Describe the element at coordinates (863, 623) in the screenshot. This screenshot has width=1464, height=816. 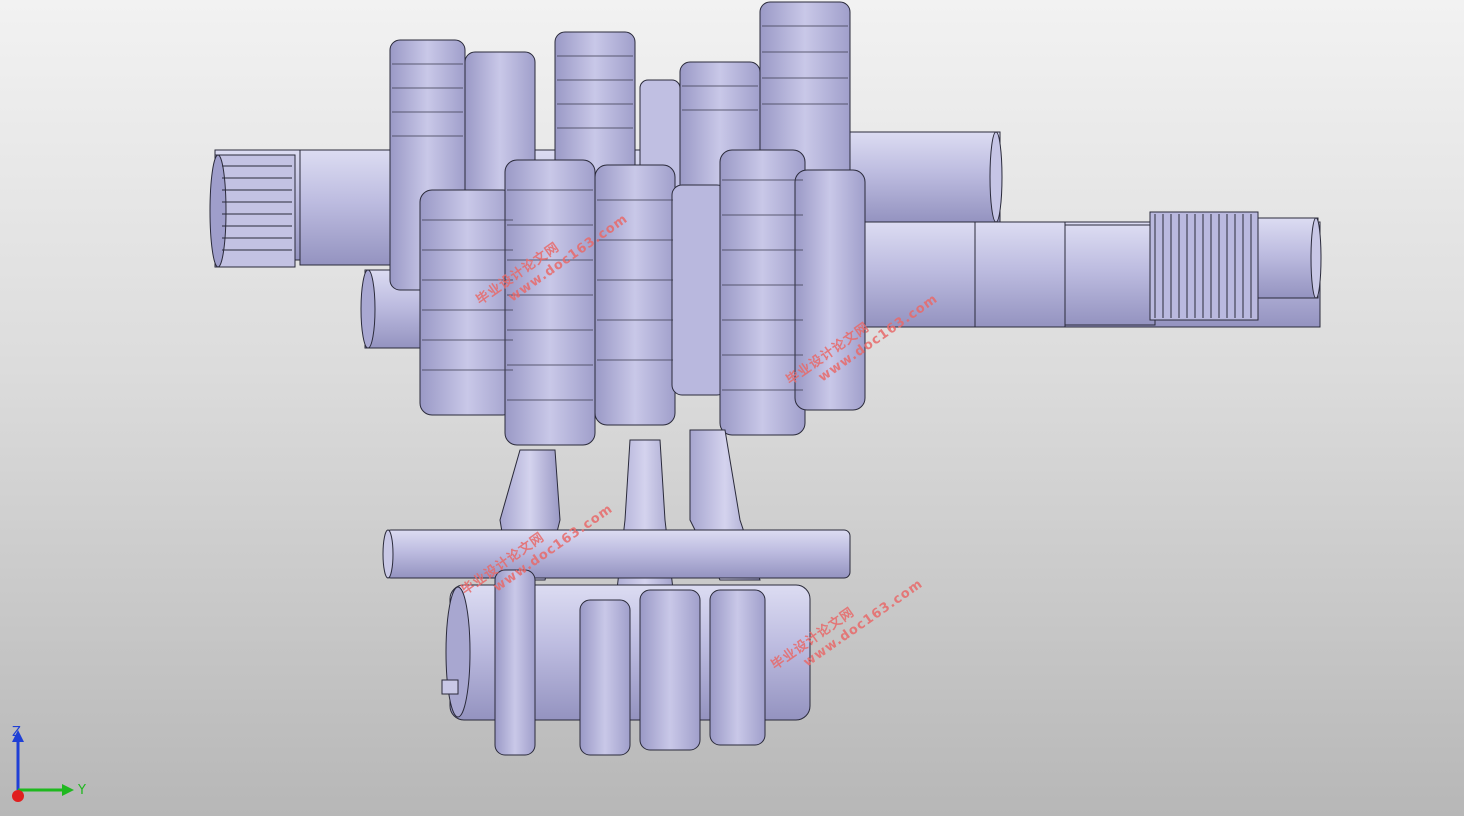
I see `watermark-url-4: www.doc163.com` at that location.